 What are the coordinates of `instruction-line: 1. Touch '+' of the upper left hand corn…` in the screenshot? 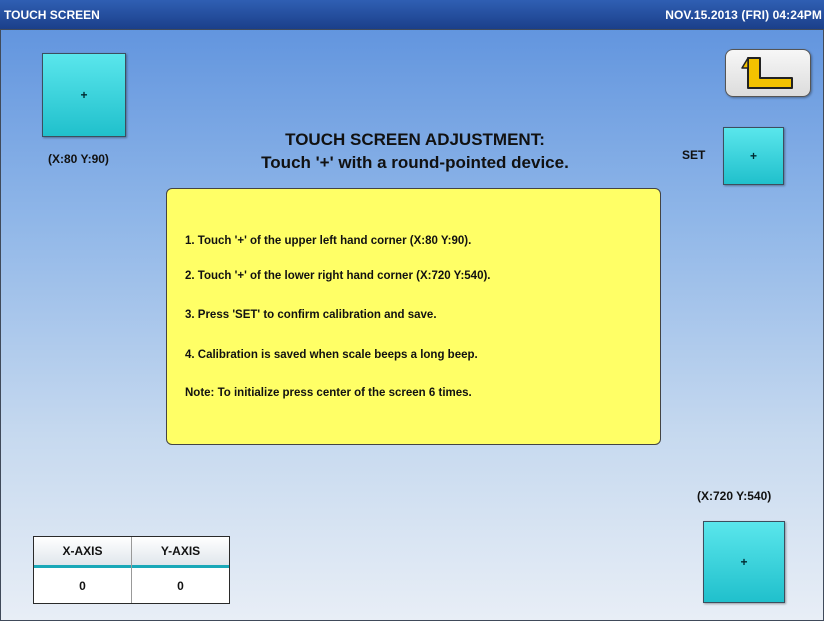 It's located at (328, 241).